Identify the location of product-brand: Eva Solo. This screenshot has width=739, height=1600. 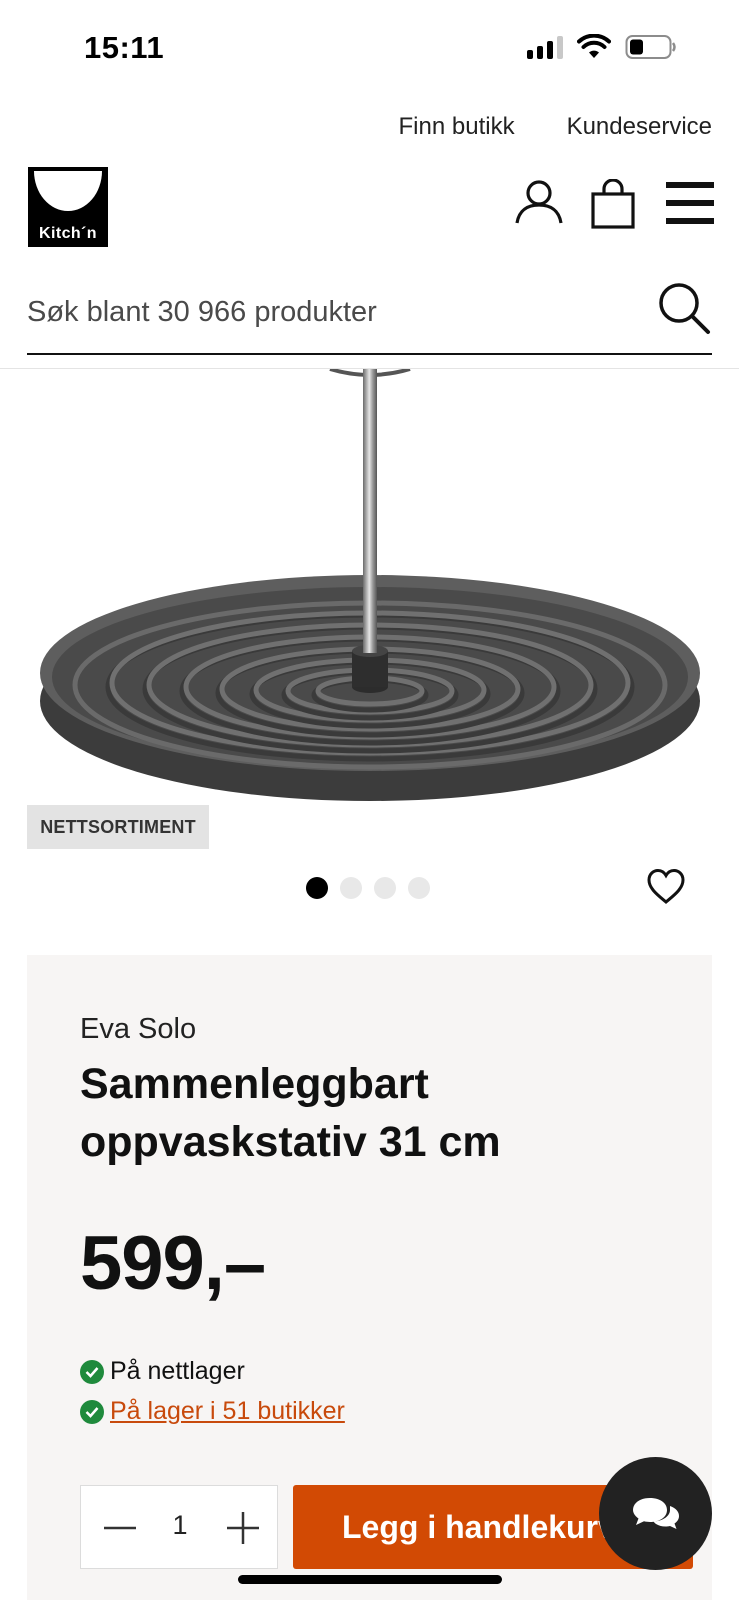
(138, 1029).